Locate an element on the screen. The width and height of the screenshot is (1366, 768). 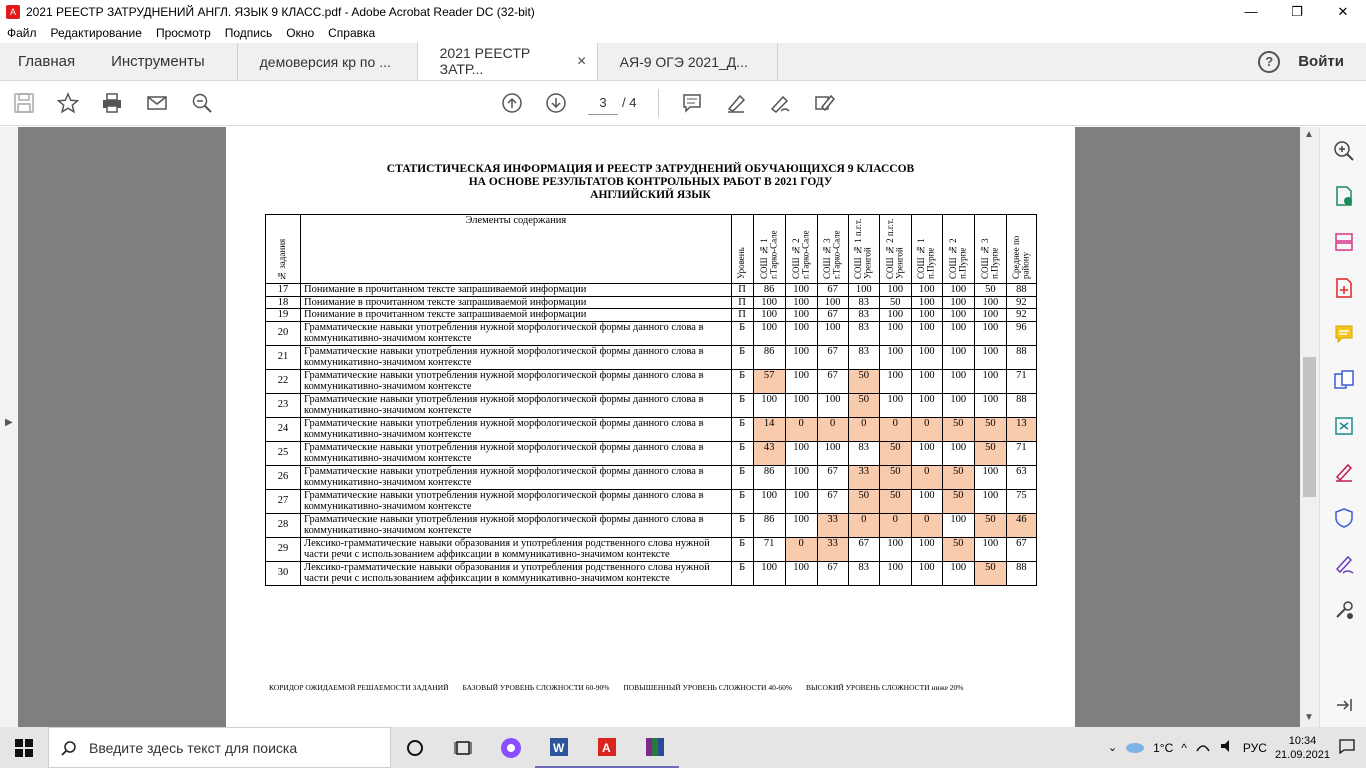
organize-pages-icon is located at coordinates (1344, 242).